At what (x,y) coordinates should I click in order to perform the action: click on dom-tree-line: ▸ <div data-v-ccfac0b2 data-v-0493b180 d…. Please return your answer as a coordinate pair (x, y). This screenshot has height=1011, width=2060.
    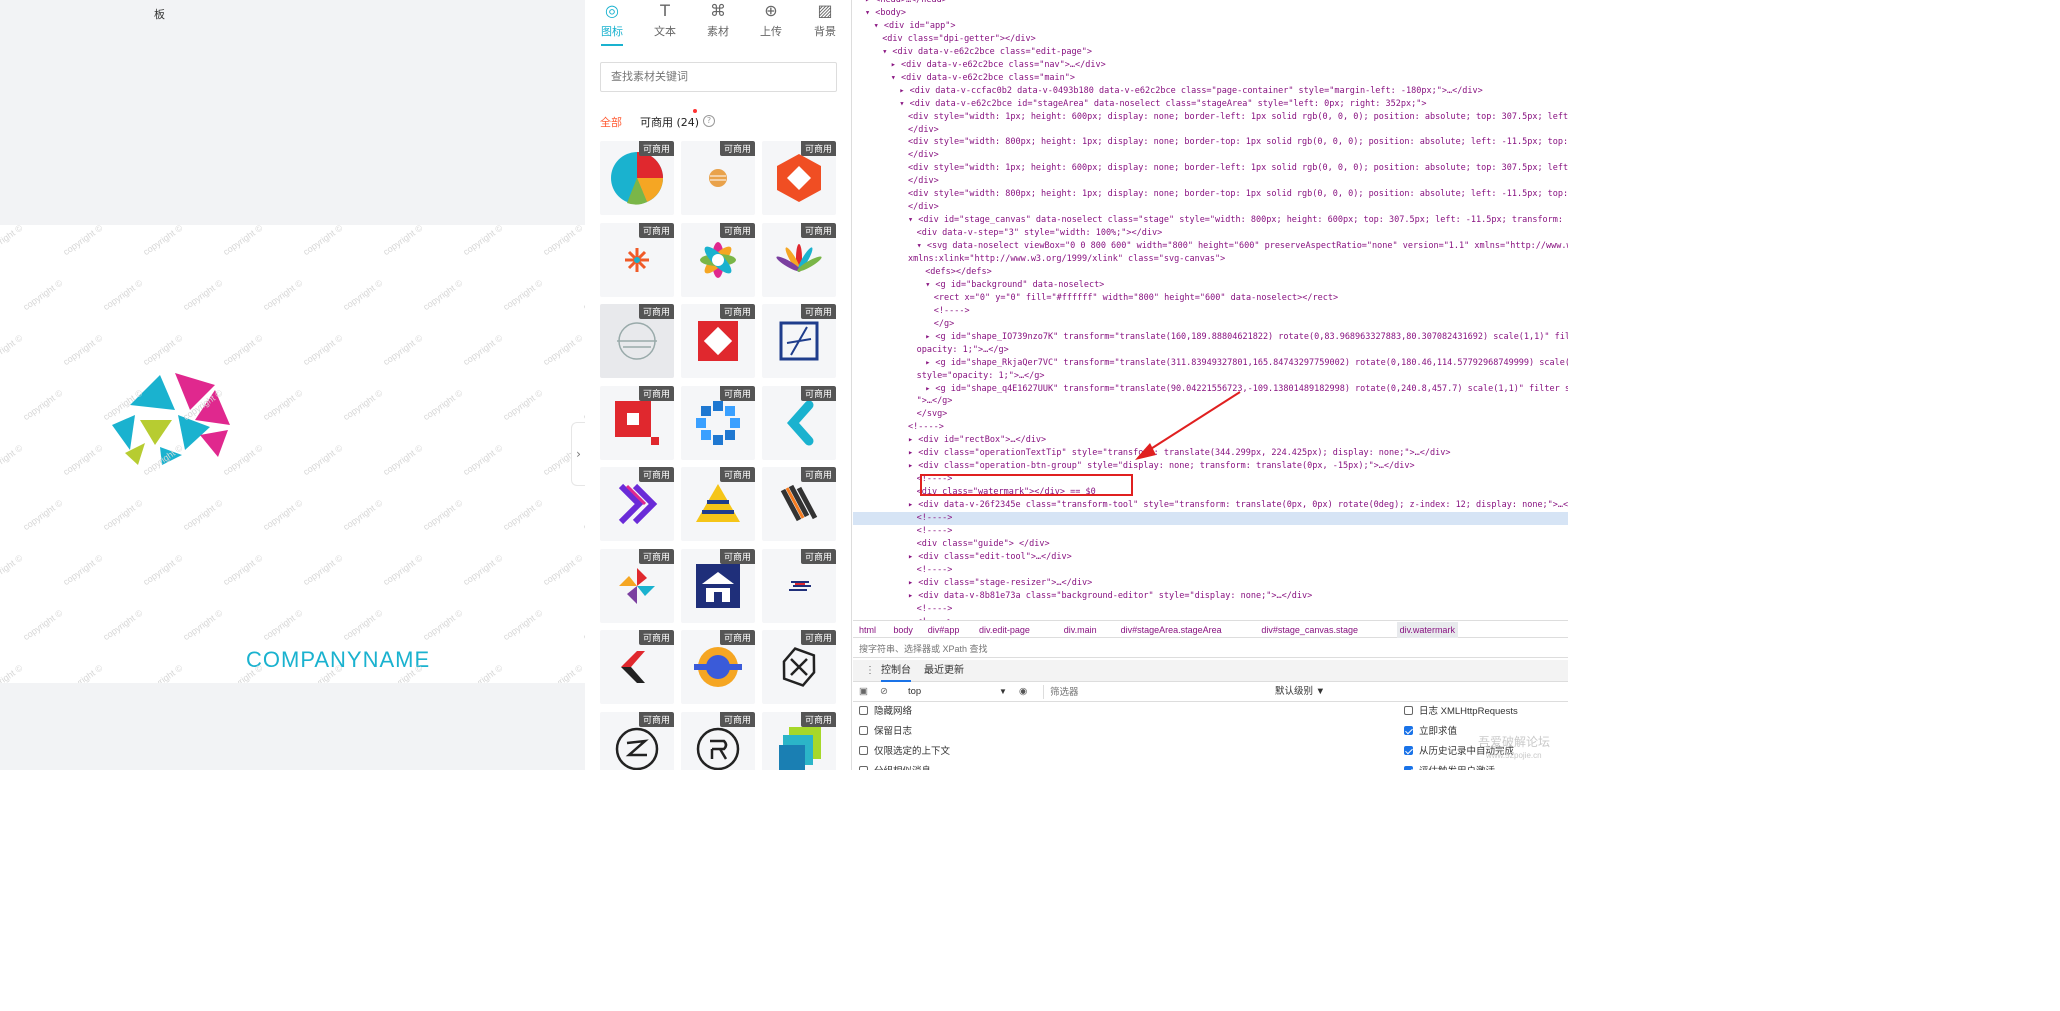
    Looking at the image, I should click on (1190, 91).